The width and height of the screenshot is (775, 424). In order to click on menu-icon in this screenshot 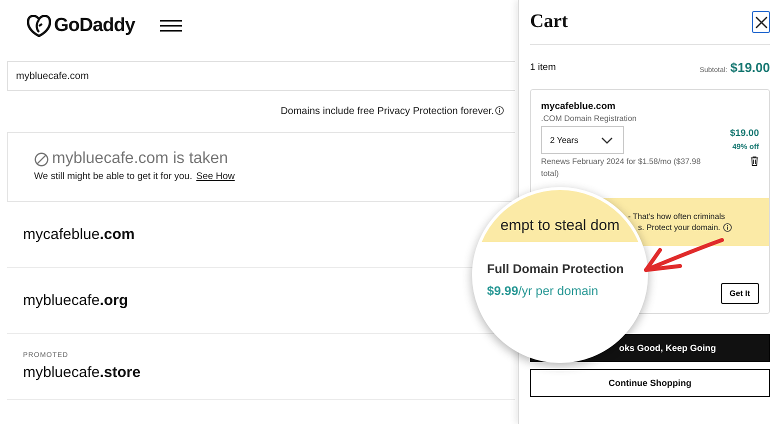, I will do `click(171, 26)`.